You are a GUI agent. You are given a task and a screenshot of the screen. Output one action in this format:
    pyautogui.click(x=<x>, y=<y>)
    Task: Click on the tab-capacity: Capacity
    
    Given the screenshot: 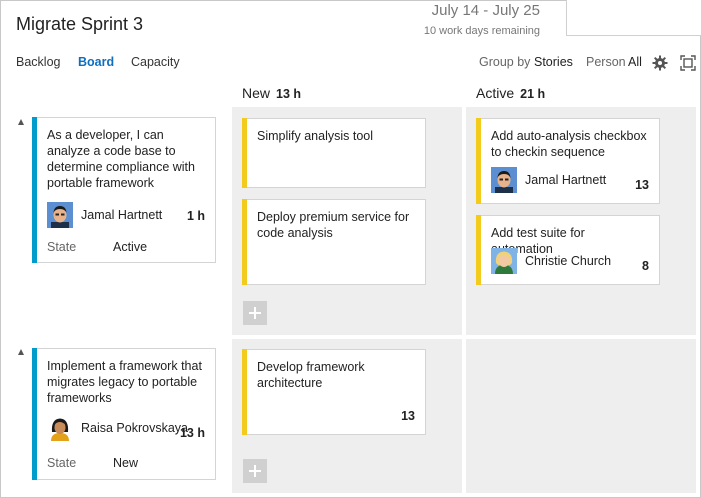 What is the action you would take?
    pyautogui.click(x=155, y=62)
    